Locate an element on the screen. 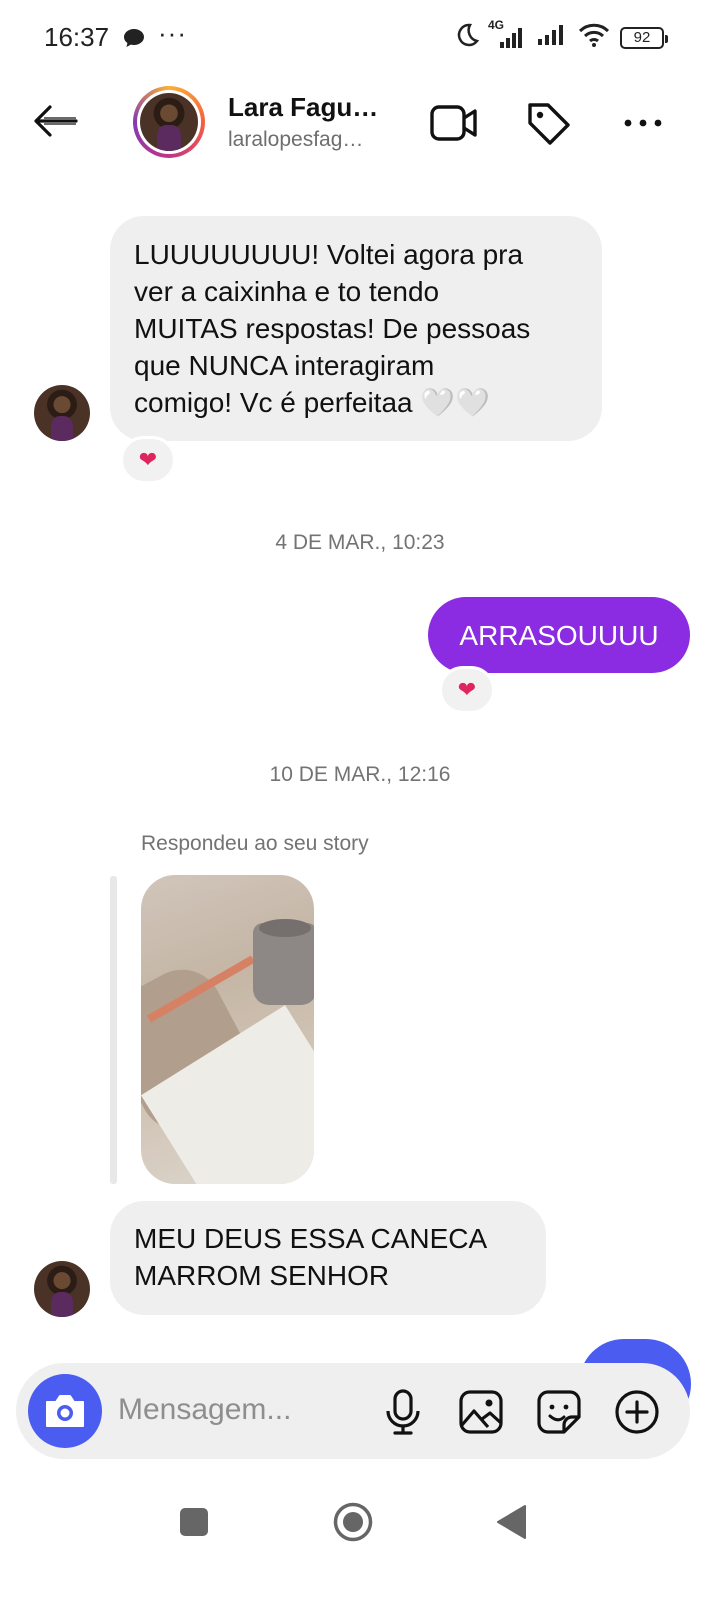 This screenshot has width=720, height=1600. story-reply-indicator is located at coordinates (113, 1030).